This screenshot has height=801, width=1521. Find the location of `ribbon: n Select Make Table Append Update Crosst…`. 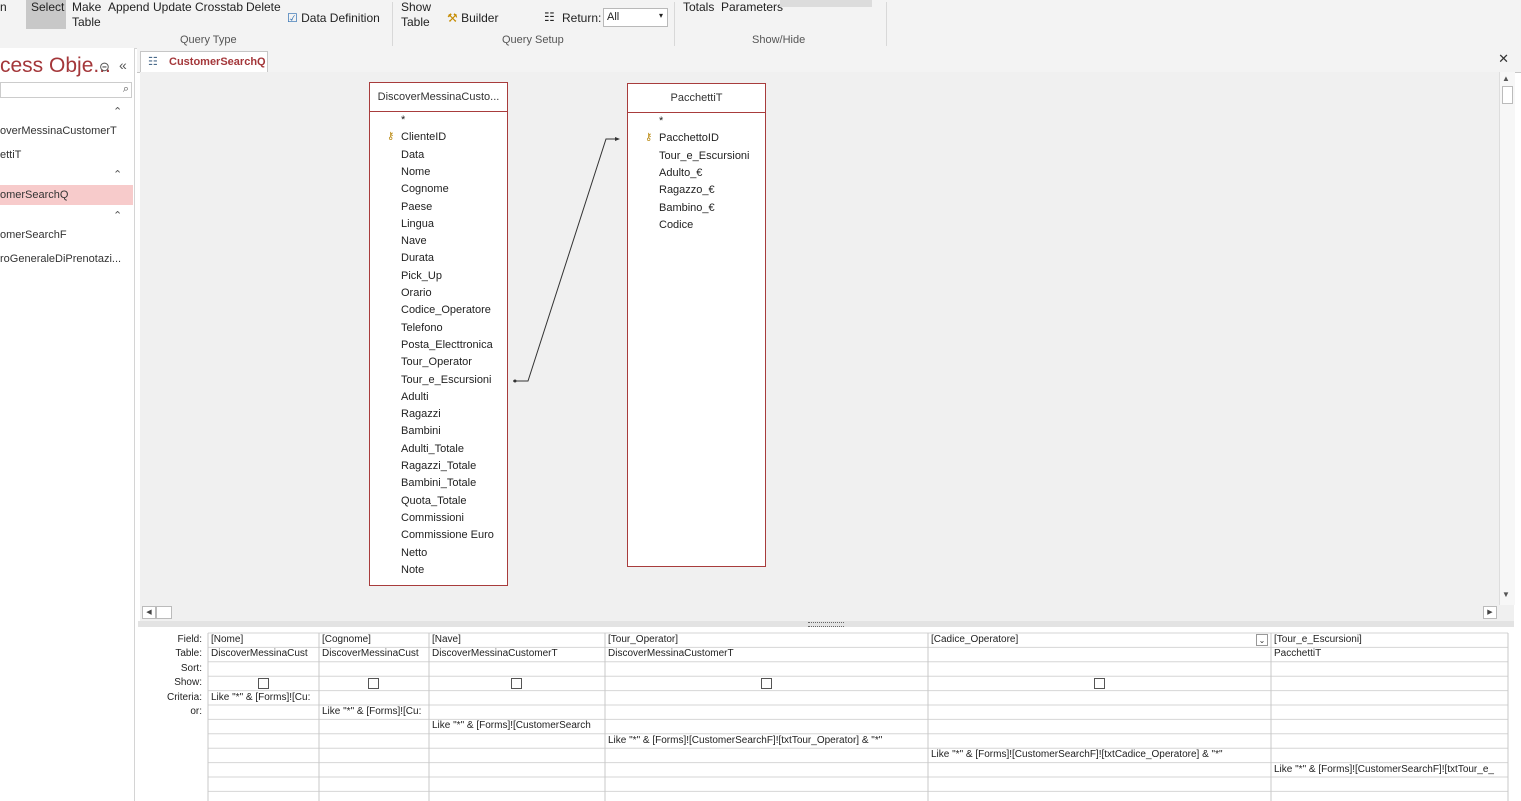

ribbon: n Select Make Table Append Update Crosst… is located at coordinates (760, 24).